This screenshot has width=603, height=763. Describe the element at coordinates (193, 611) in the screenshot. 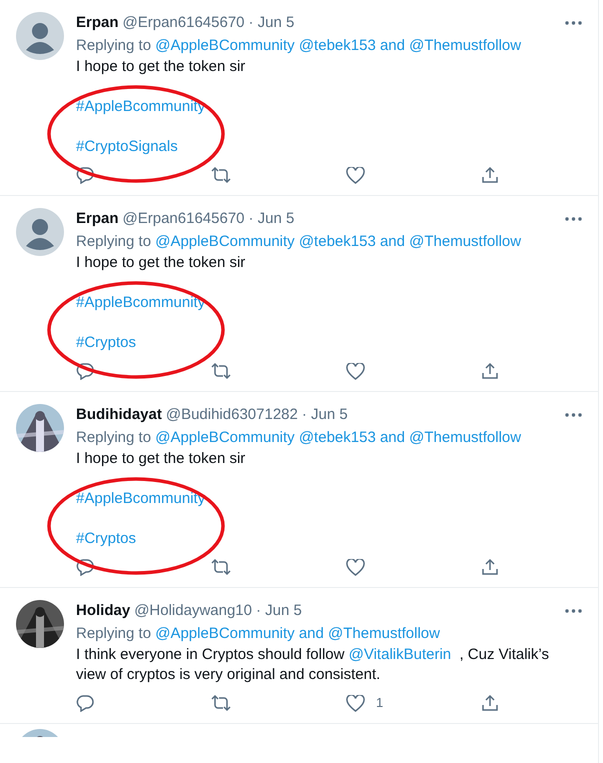

I see `user-handle: @Holidaywang10` at that location.